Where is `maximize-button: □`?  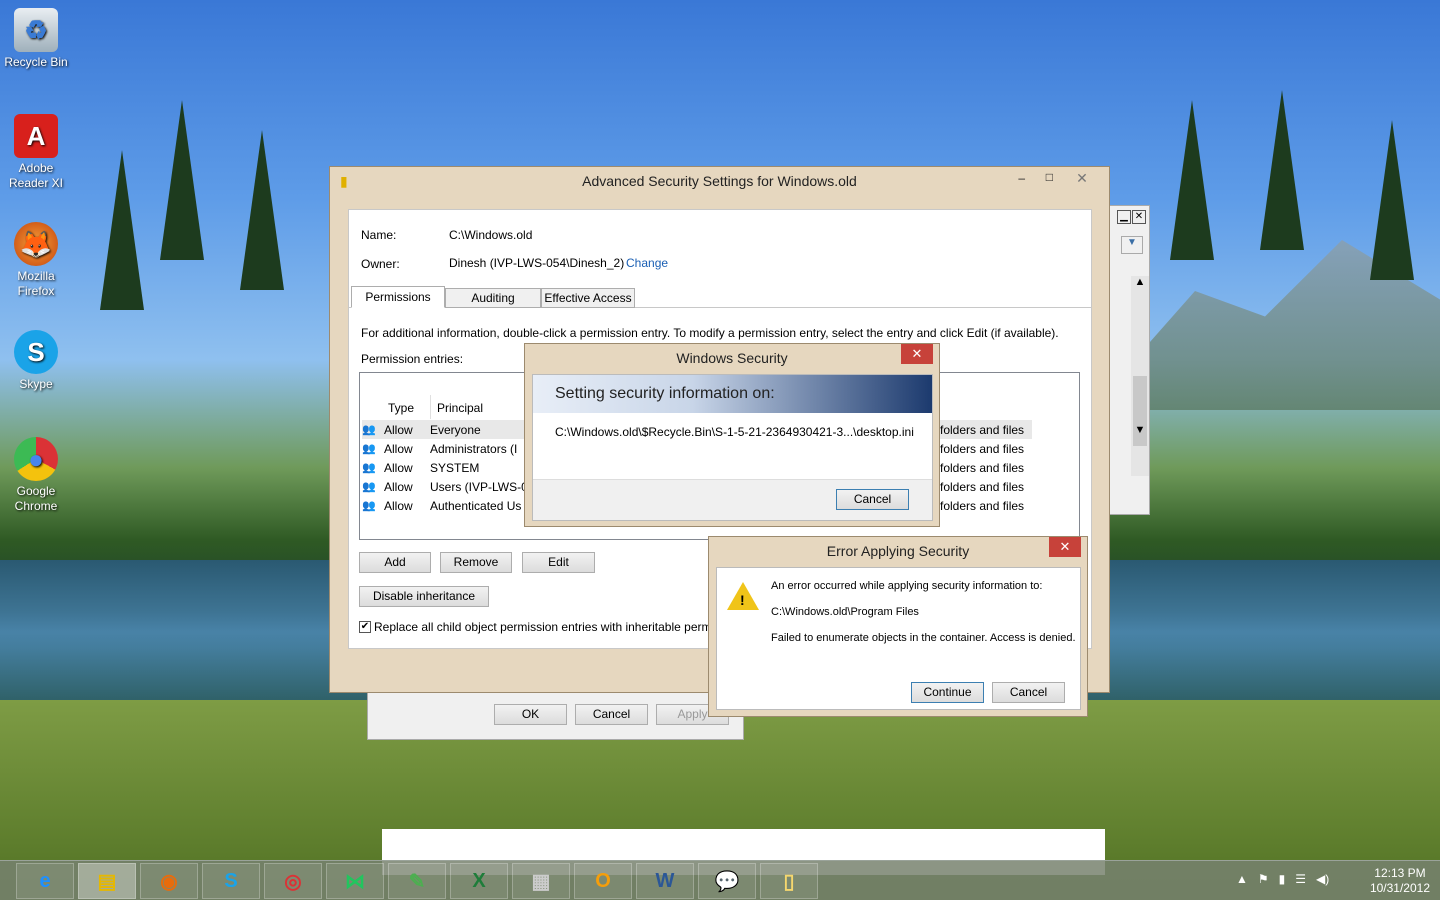 maximize-button: □ is located at coordinates (1049, 177).